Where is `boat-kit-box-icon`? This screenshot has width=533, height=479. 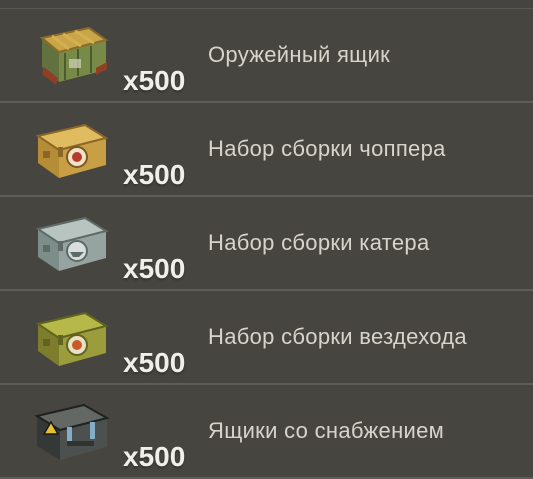 boat-kit-box-icon is located at coordinates (73, 245).